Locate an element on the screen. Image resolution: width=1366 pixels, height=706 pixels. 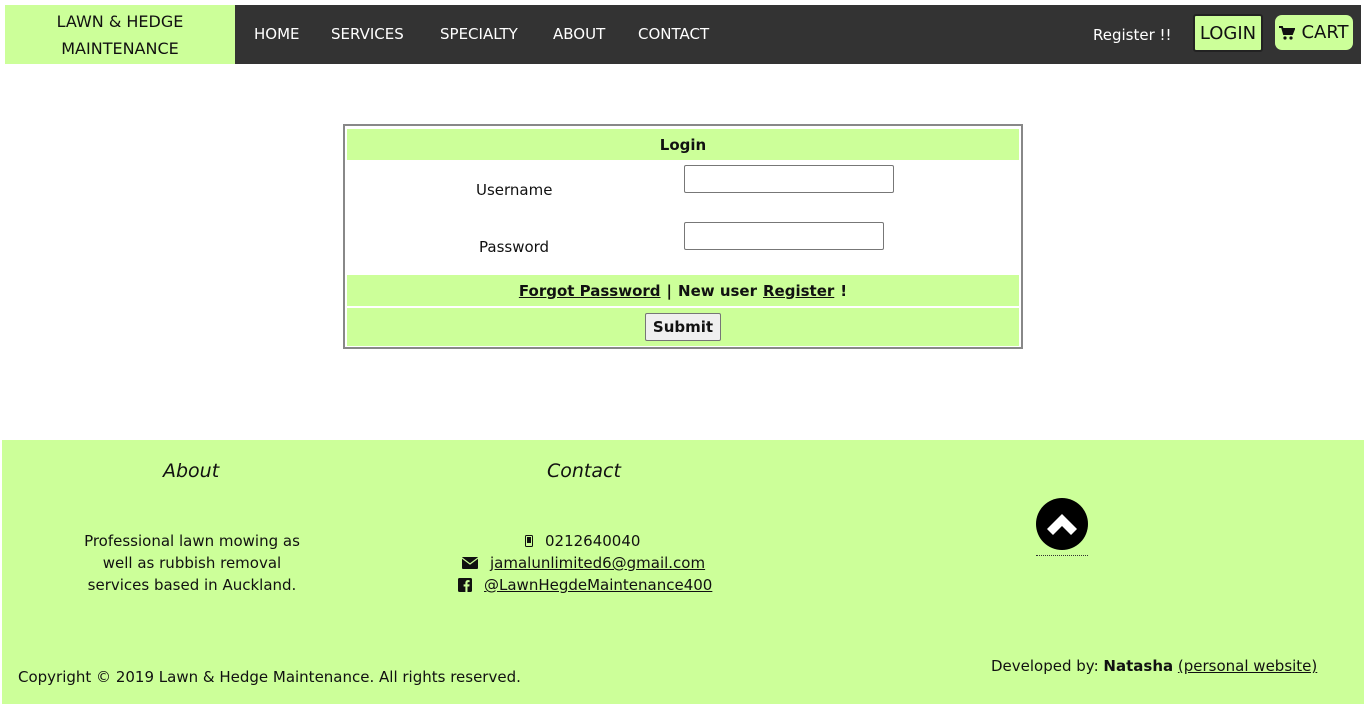
brand-logo: LAWN & HEDGE MAINTENANCE is located at coordinates (120, 34).